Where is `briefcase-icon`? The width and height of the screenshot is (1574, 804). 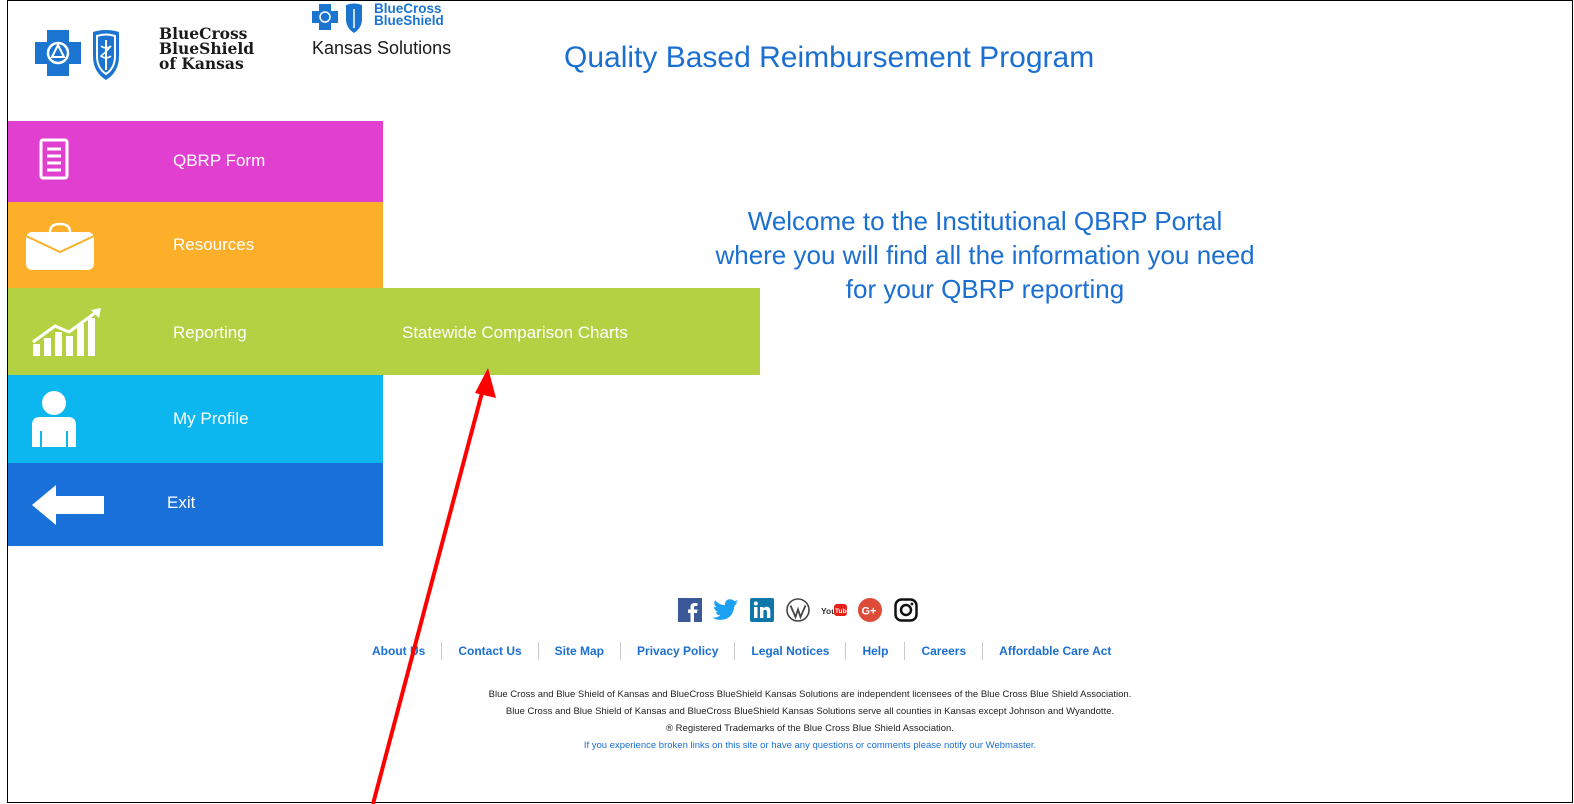
briefcase-icon is located at coordinates (60, 246).